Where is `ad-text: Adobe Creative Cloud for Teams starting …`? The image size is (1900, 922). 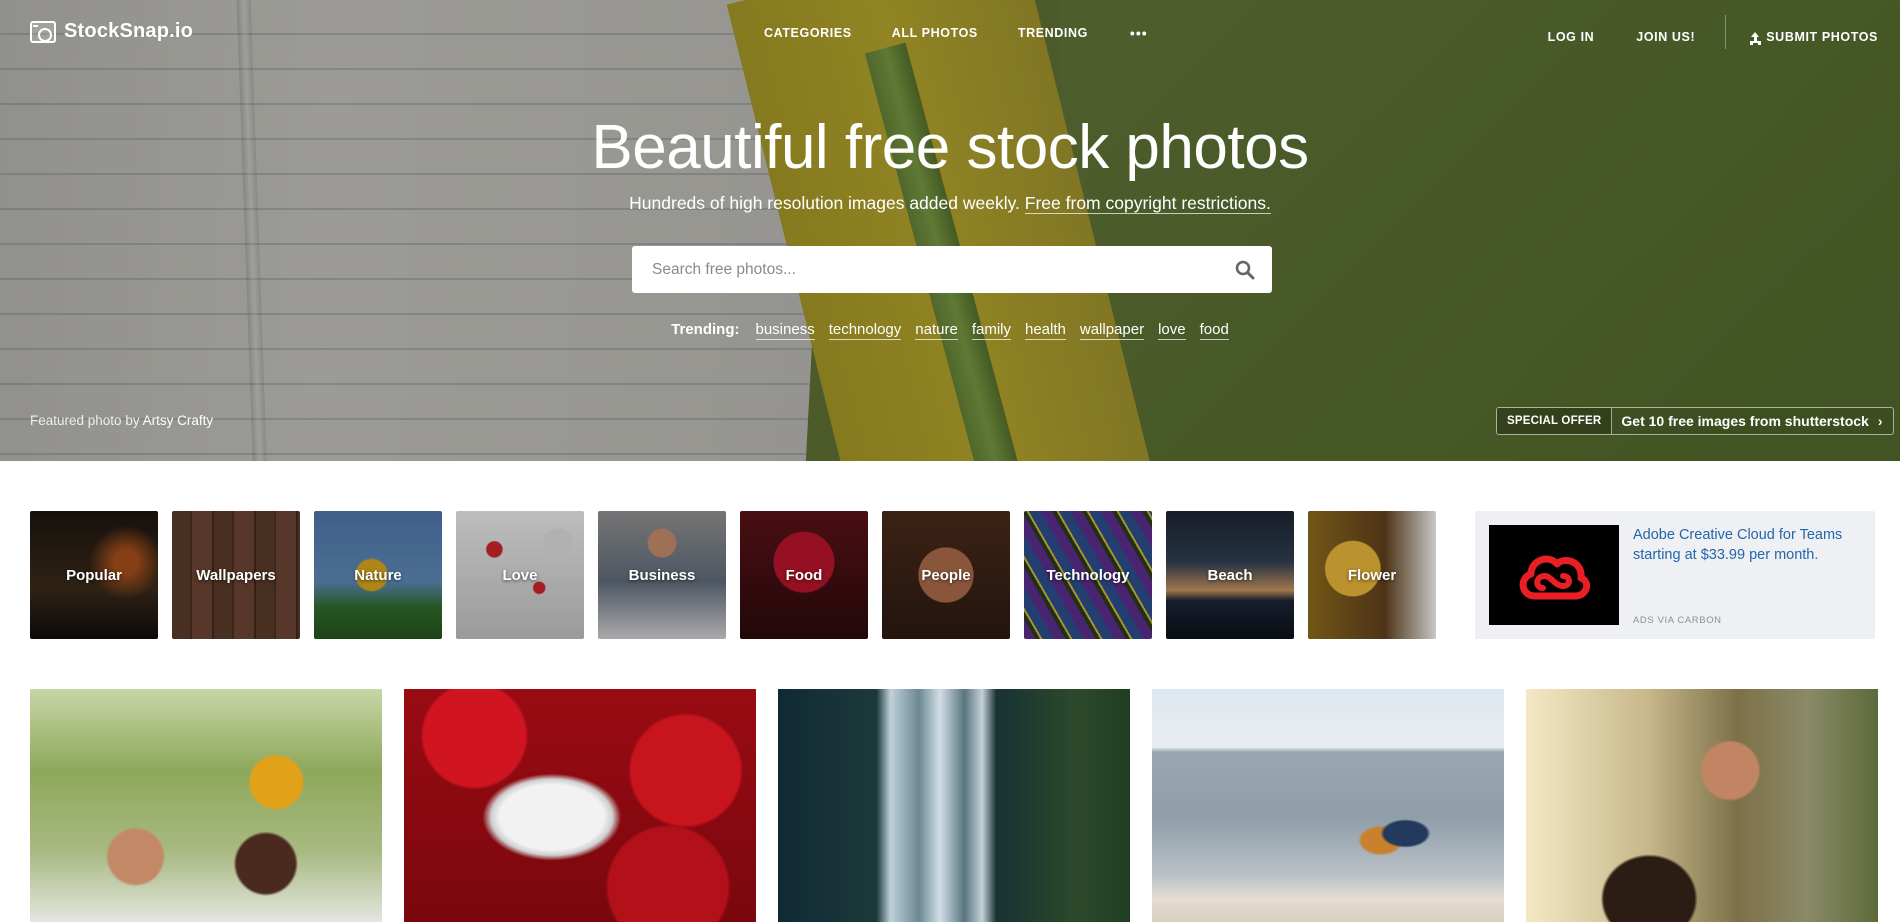
ad-text: Adobe Creative Cloud for Teams starting … is located at coordinates (1745, 545).